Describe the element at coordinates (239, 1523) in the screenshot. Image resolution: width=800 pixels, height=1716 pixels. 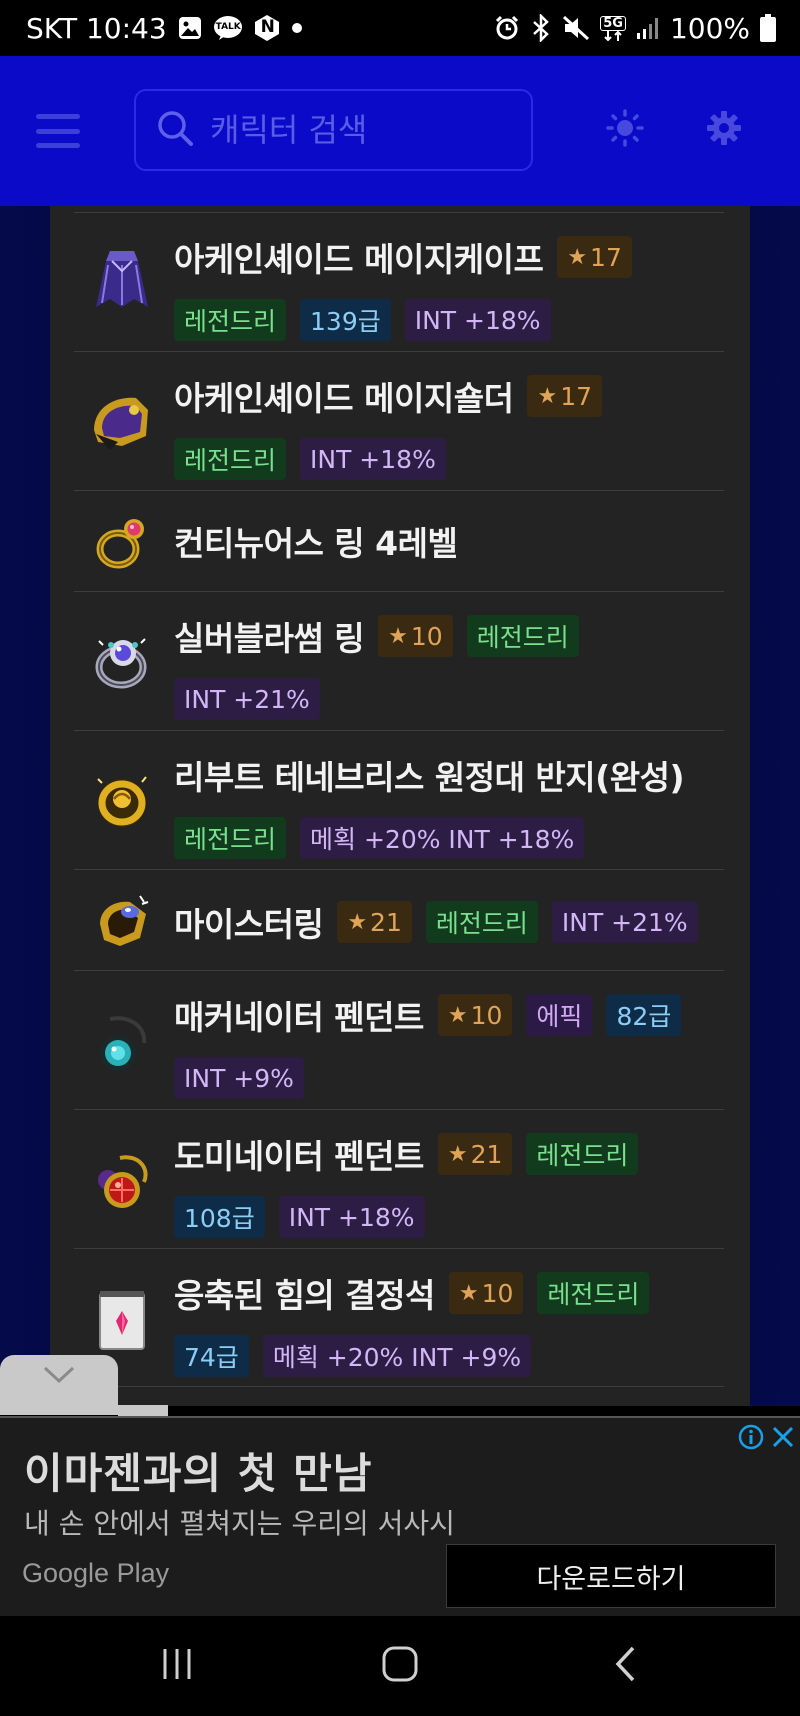
I see `ad-subtitle: 내 손 안에서 펼쳐지는 우리의 서사시` at that location.